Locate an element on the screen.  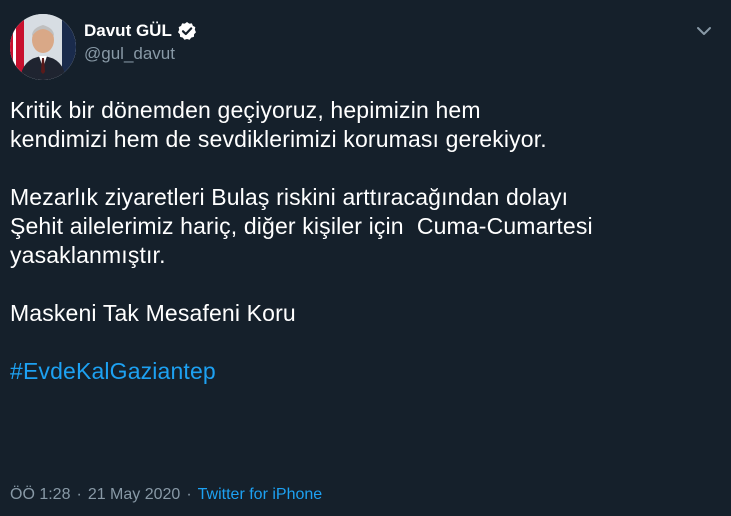
tweet-header: Davut GÜL @gul_davut is located at coordinates (365, 45).